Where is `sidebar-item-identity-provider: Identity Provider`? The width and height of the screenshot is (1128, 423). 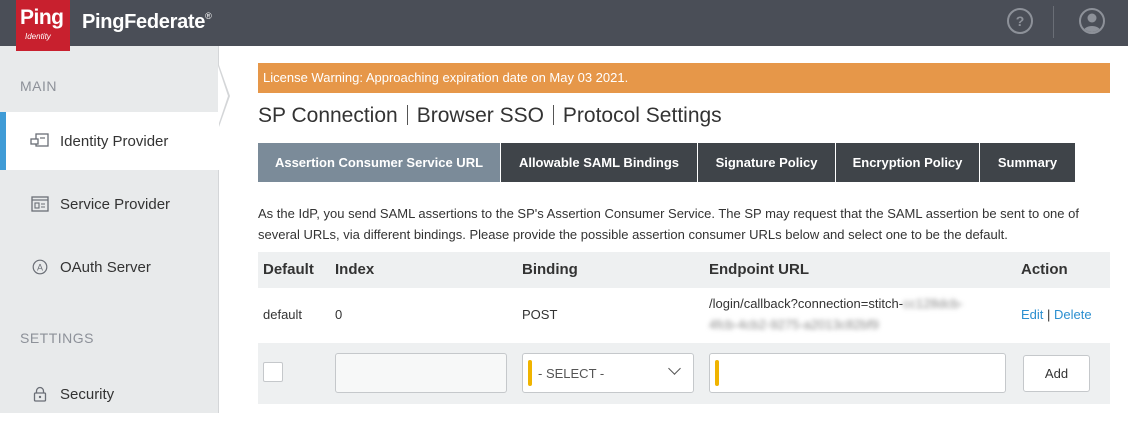 sidebar-item-identity-provider: Identity Provider is located at coordinates (111, 141).